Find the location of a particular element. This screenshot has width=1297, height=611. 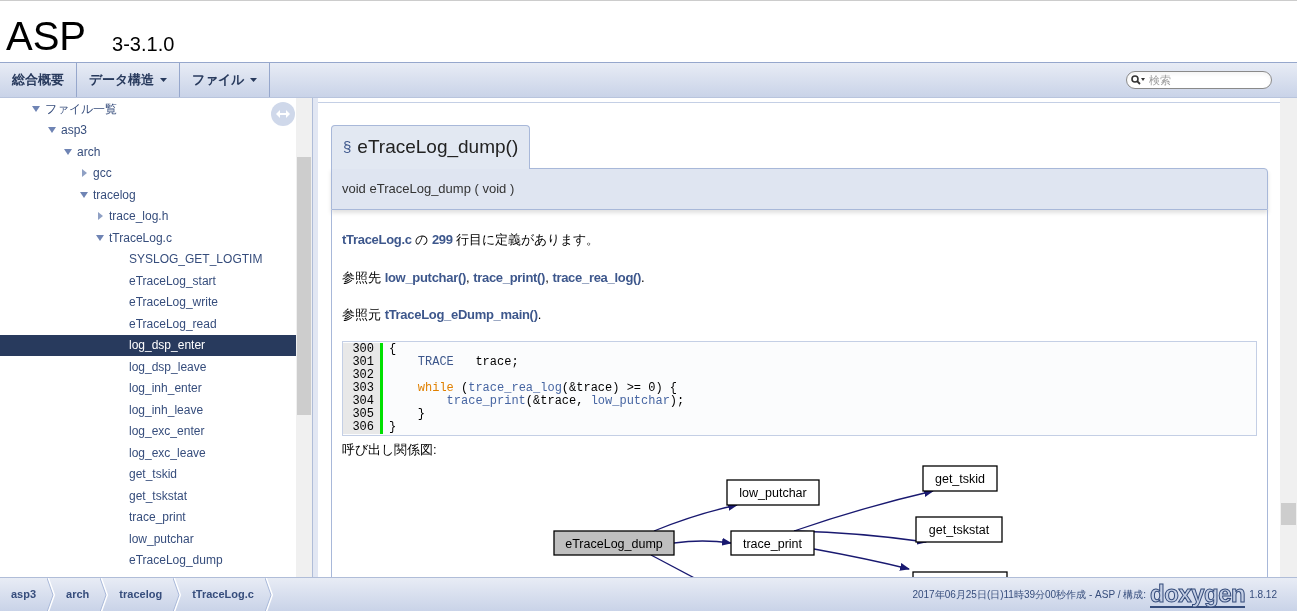

tree-item: tracelog is located at coordinates (148, 195).